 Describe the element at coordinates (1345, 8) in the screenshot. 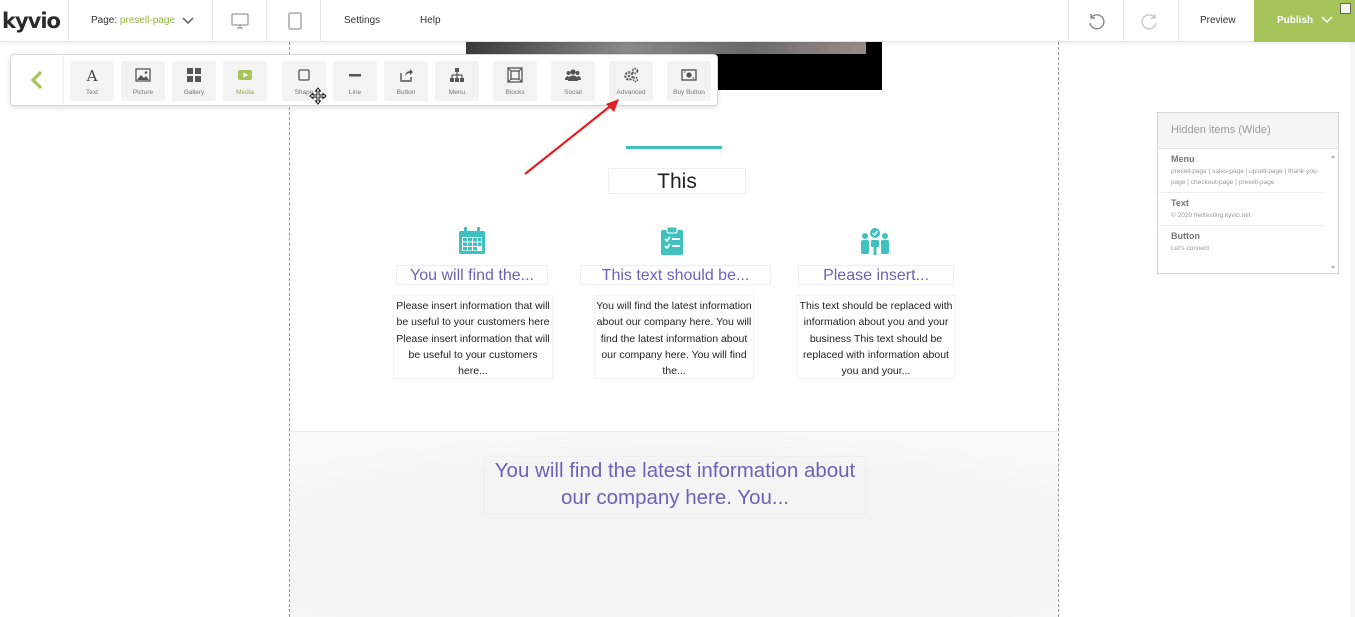

I see `expand-icon` at that location.